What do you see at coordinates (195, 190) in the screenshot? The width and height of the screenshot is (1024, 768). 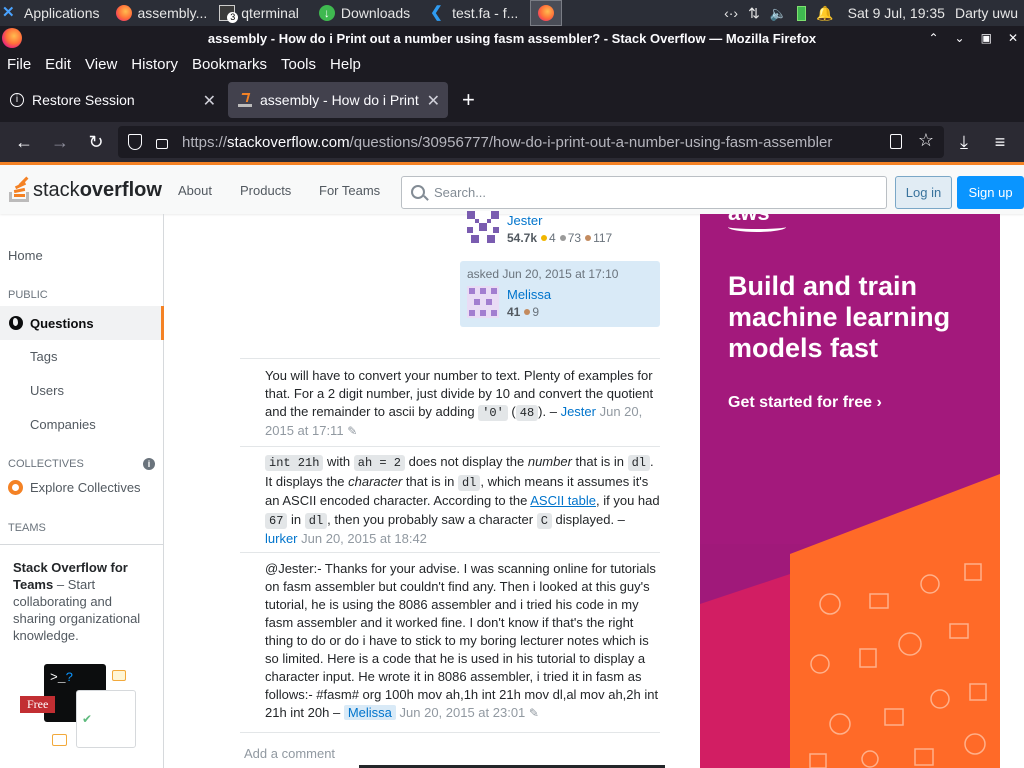 I see `nav-about: About` at bounding box center [195, 190].